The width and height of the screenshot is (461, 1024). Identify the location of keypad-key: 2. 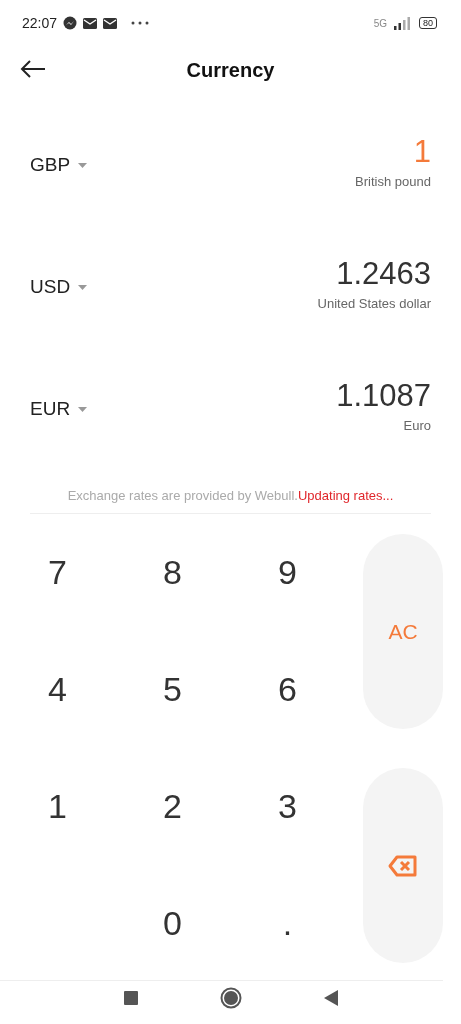
(172, 806).